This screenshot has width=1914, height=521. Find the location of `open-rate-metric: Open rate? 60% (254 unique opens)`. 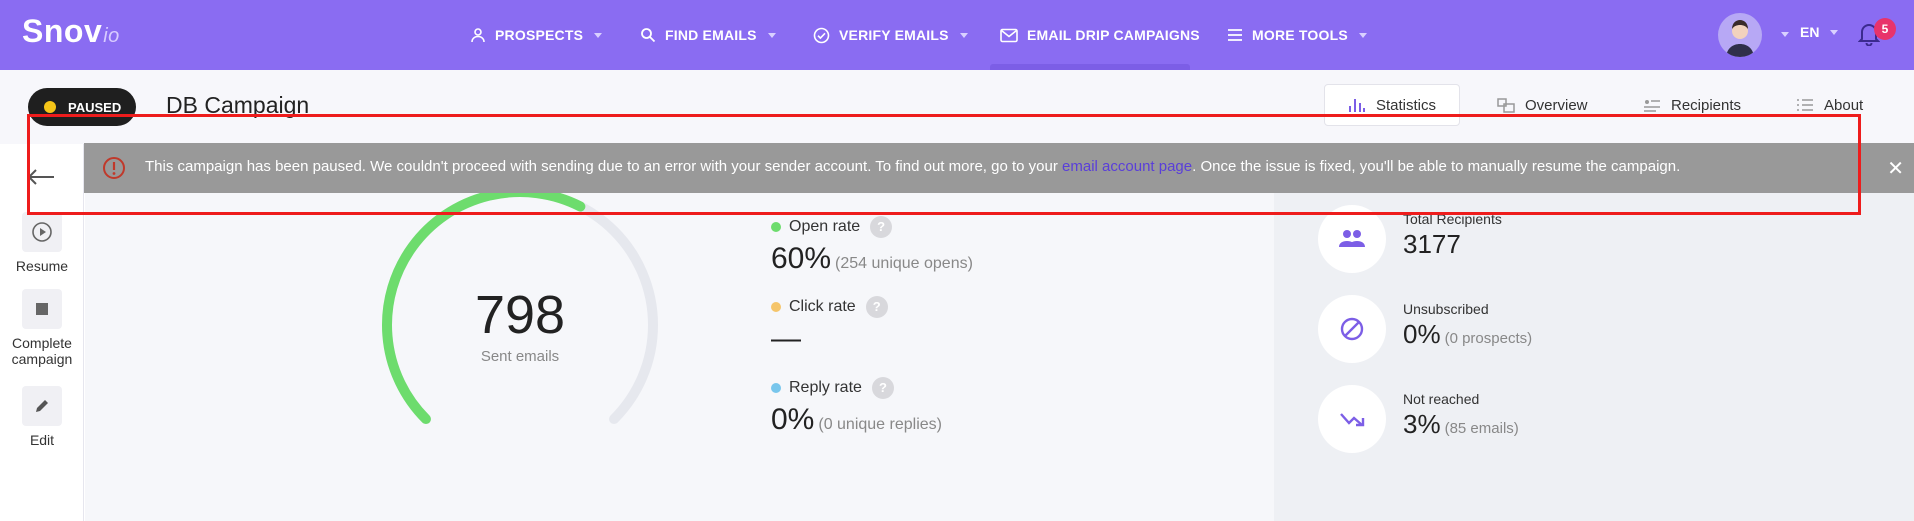

open-rate-metric: Open rate? 60% (254 unique opens) is located at coordinates (872, 246).